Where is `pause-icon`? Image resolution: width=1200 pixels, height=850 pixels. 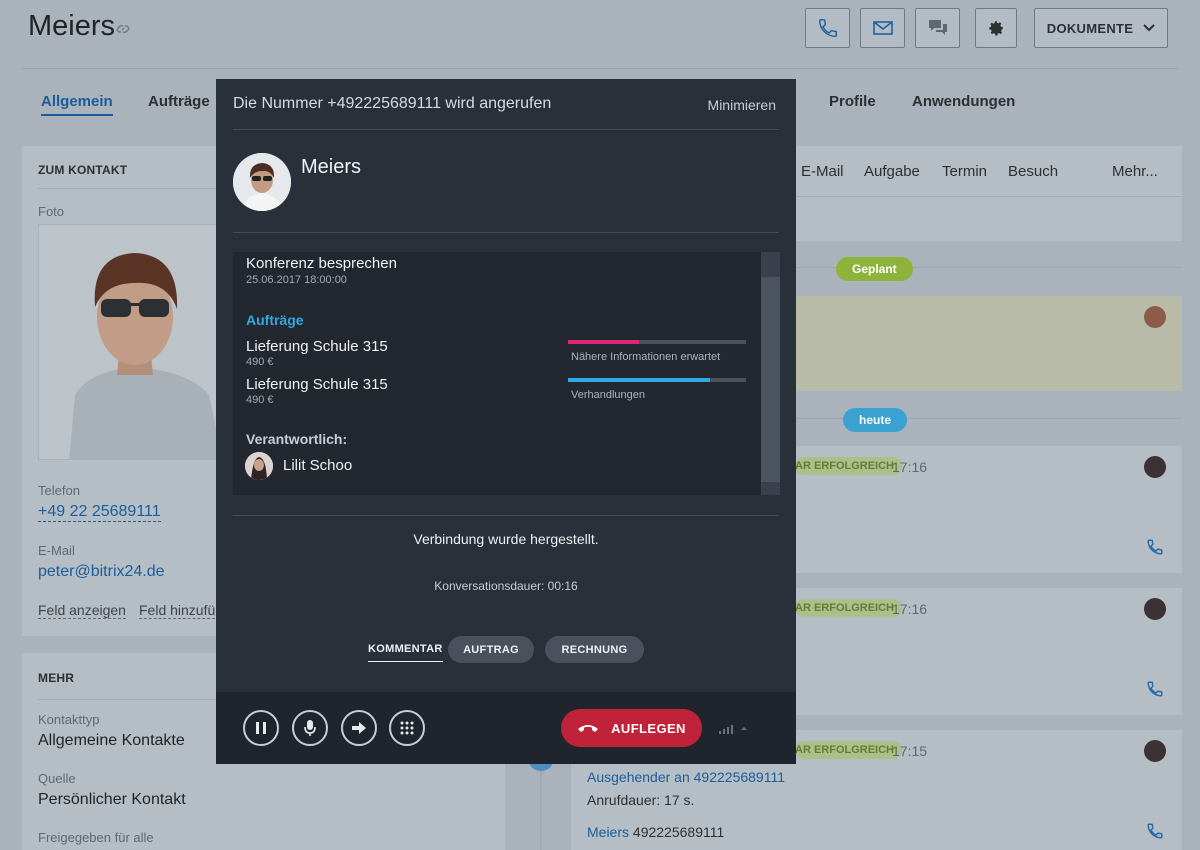
pause-icon is located at coordinates (261, 728).